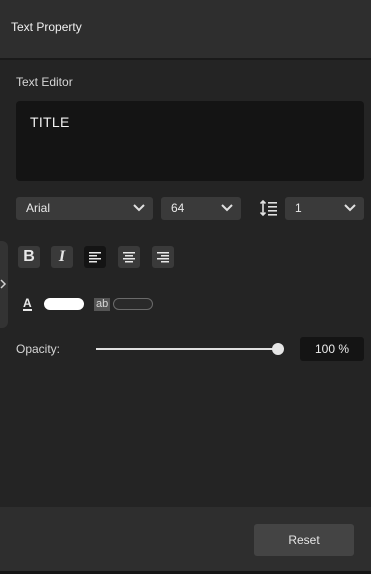 The width and height of the screenshot is (371, 574). I want to click on italic-button: I, so click(62, 257).